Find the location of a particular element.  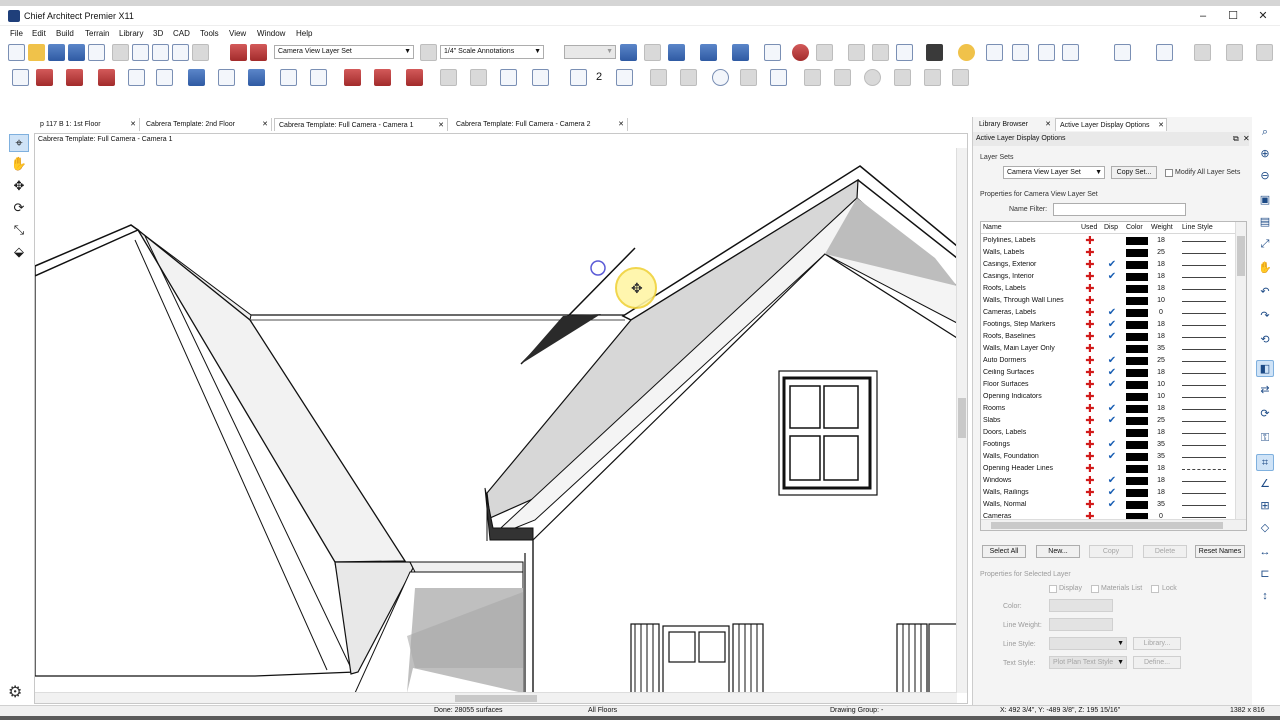

table-row: Footings, Step Markers ✚ ✔ 18 is located at coordinates (1108, 325).